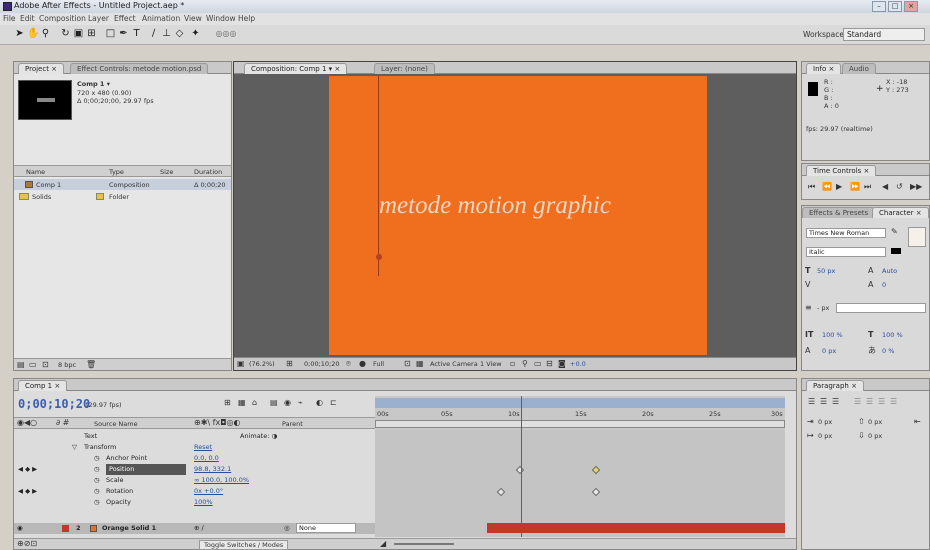  What do you see at coordinates (274, 403) in the screenshot?
I see `frame-blending-icon: ▤` at bounding box center [274, 403].